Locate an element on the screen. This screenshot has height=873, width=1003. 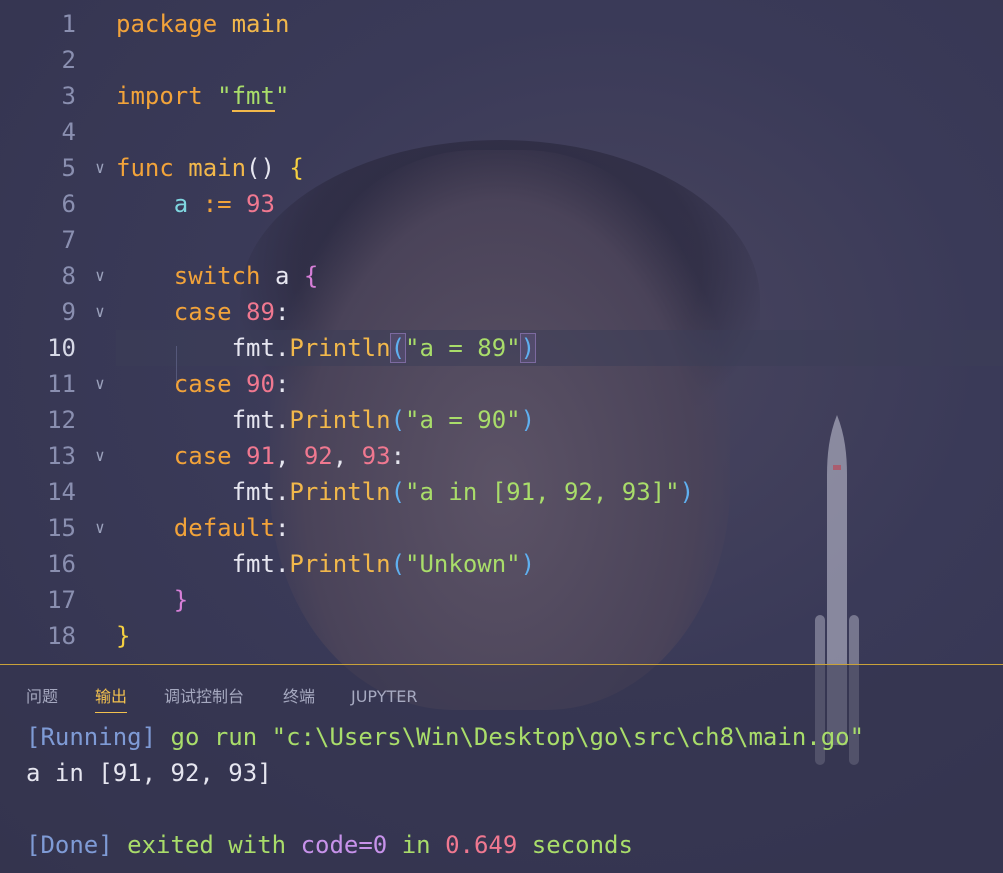
tab-problems: 问题 is located at coordinates (42, 697).